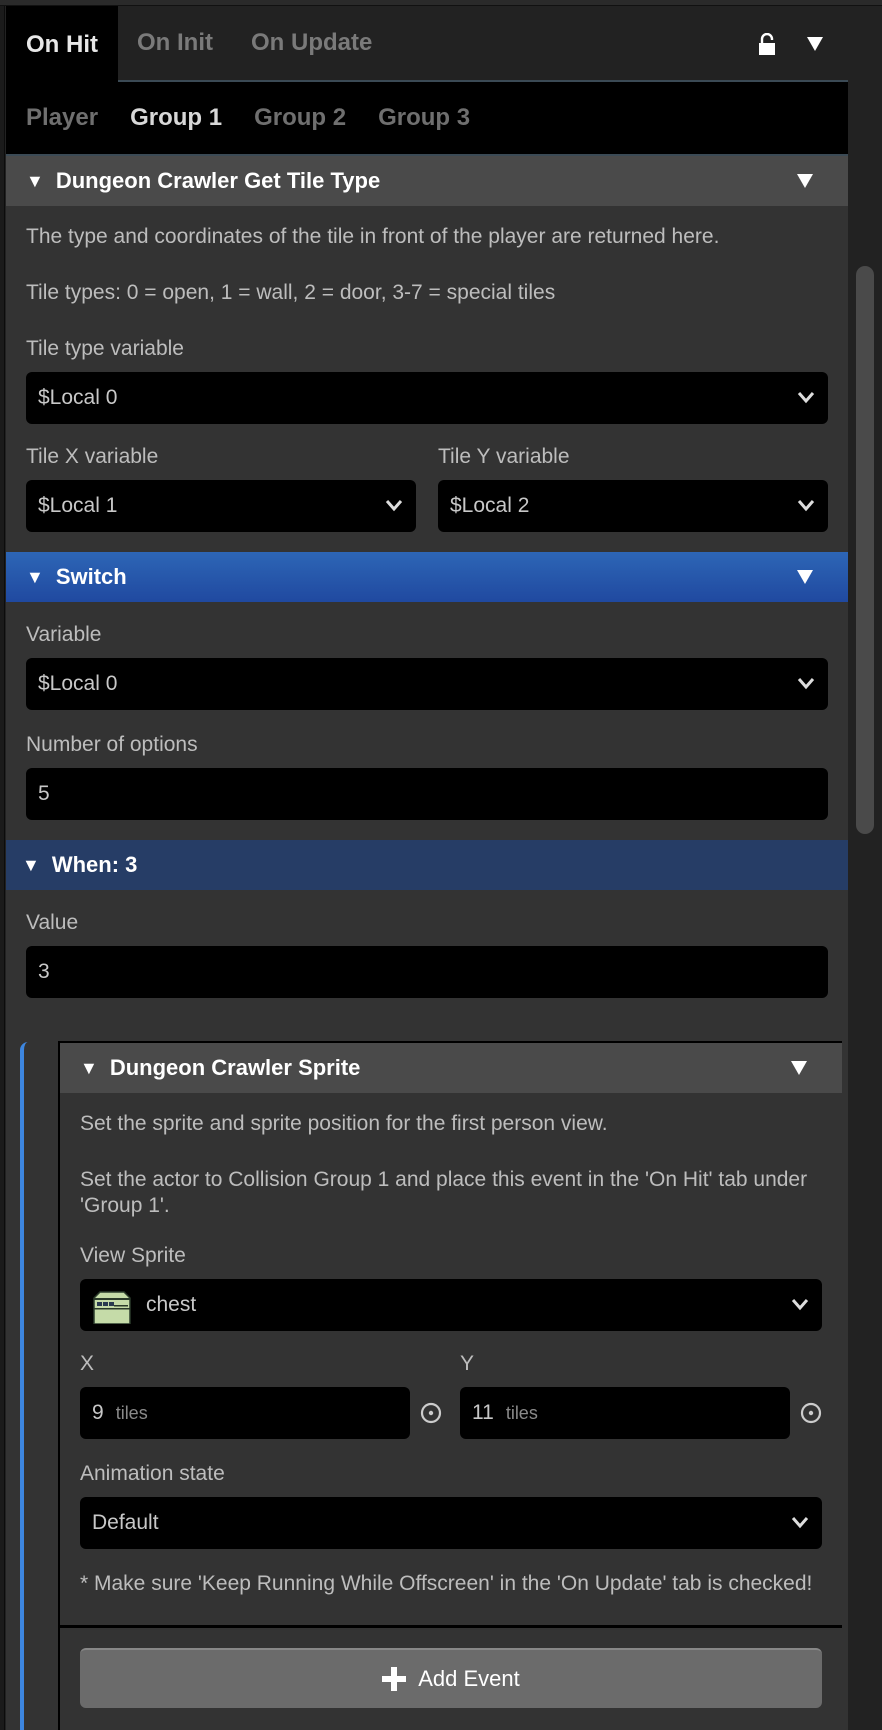 The height and width of the screenshot is (1730, 882). I want to click on input-value: 9, so click(98, 1412).